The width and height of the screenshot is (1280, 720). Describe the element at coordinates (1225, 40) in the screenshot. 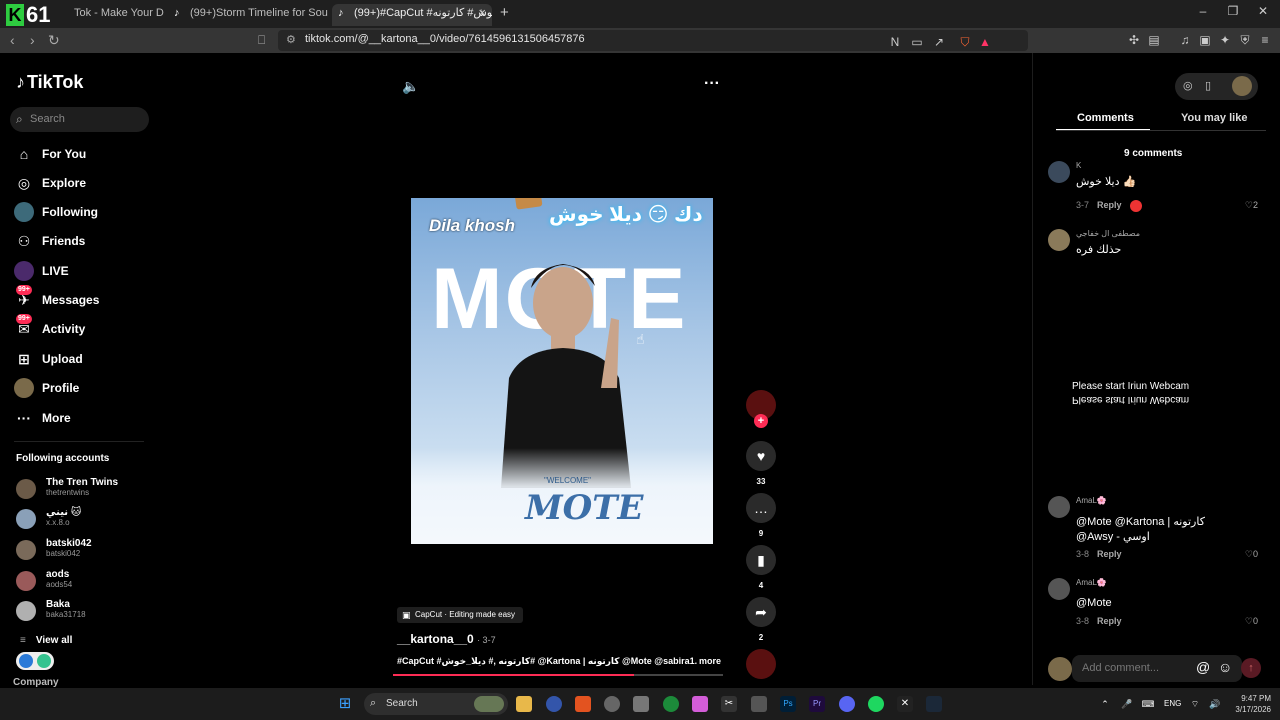

I see `leo-ai-icon: ✦` at that location.